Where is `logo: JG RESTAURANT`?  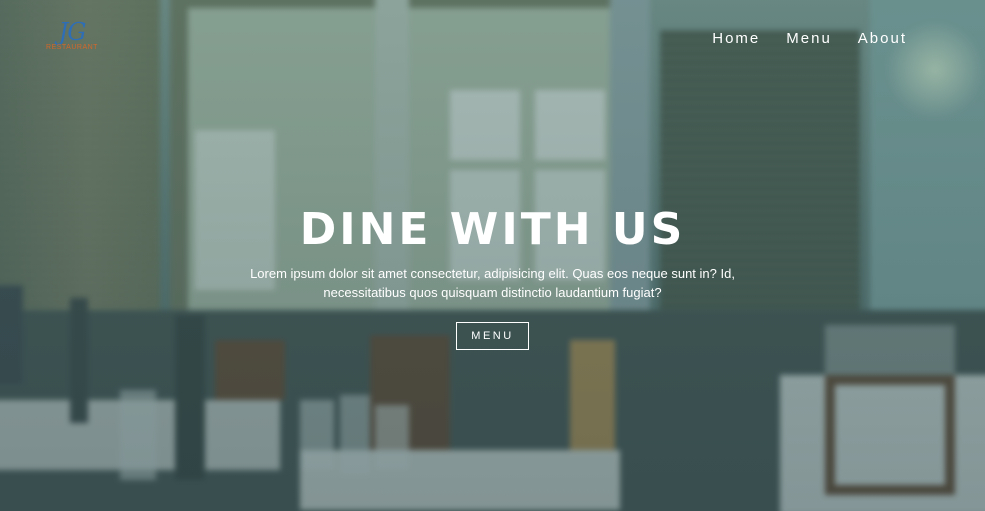
logo: JG RESTAURANT is located at coordinates (72, 34).